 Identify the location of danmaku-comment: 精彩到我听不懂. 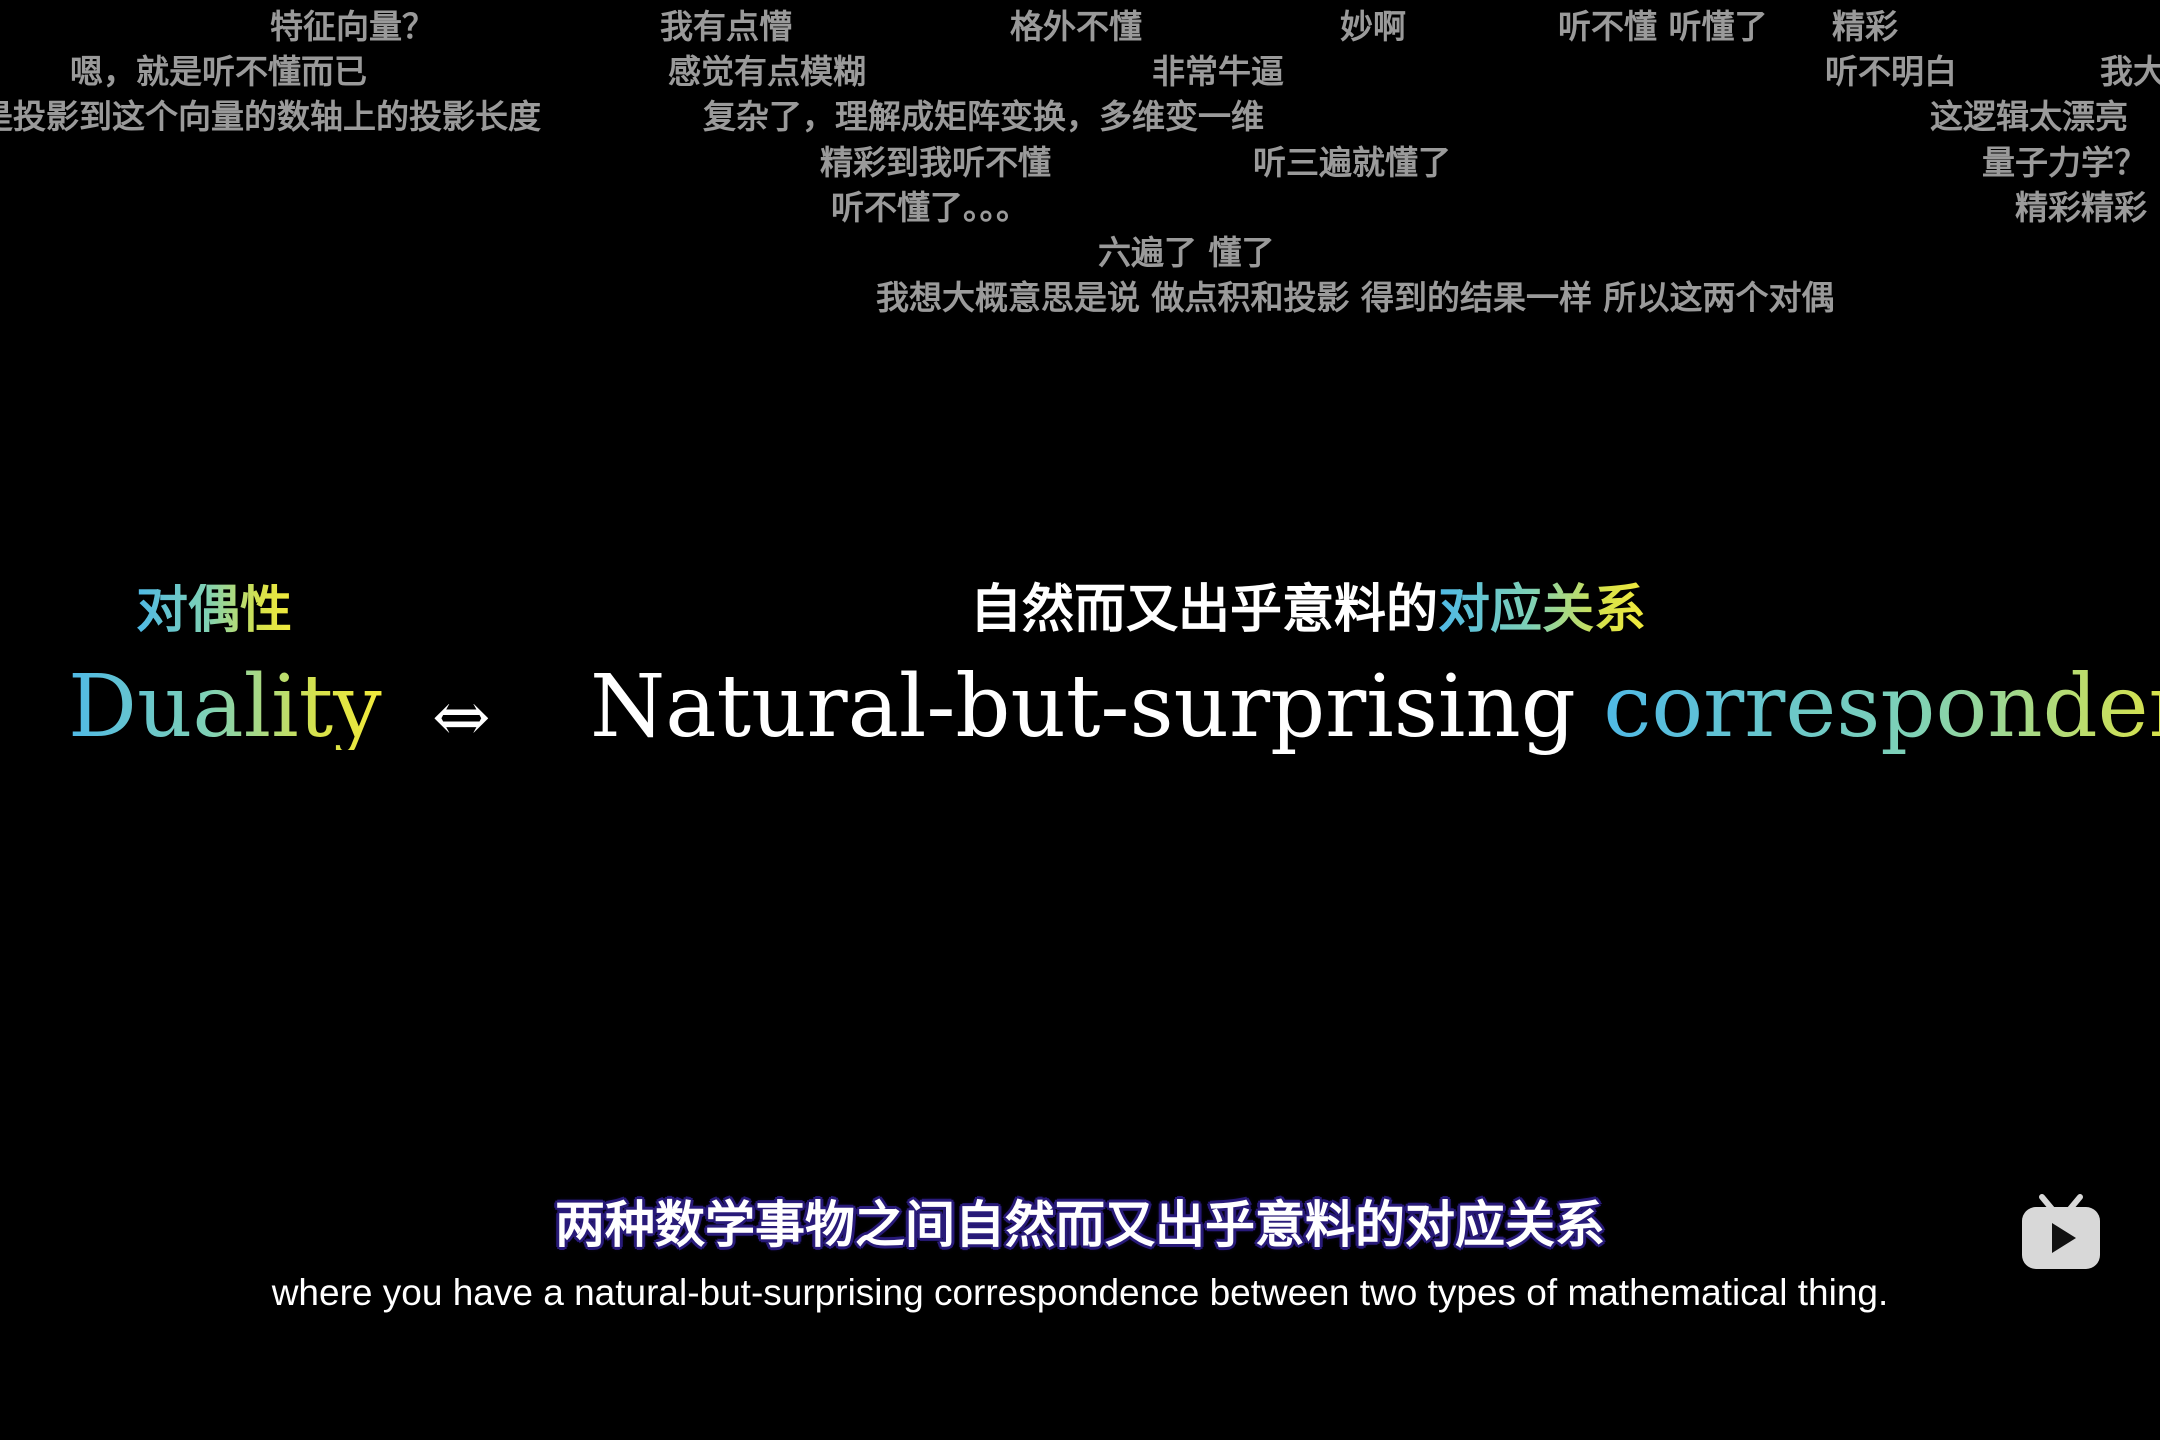
(935, 162).